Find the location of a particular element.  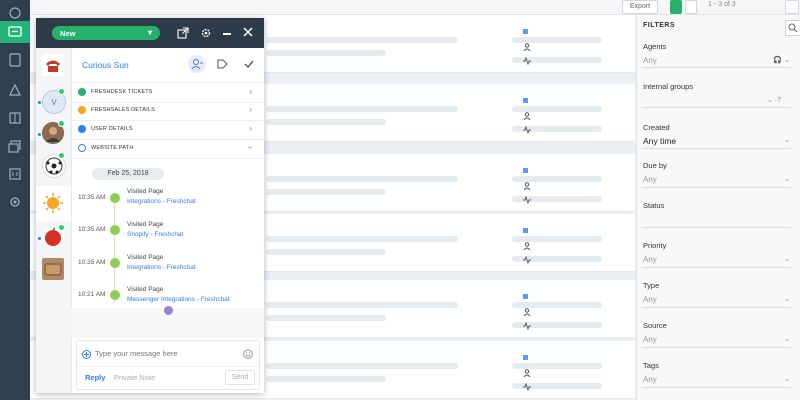

filter-internal-groups-label: Internal groups is located at coordinates (668, 86).